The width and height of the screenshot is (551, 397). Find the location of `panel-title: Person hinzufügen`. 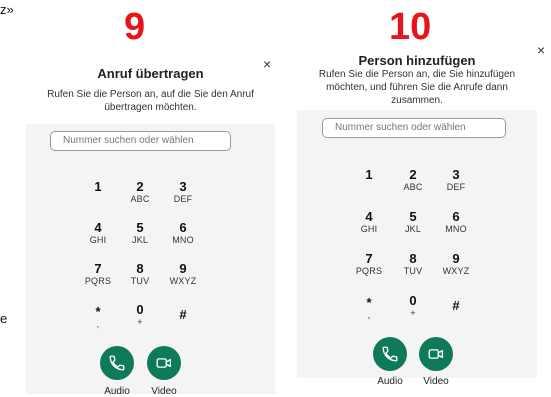

panel-title: Person hinzufügen is located at coordinates (417, 60).